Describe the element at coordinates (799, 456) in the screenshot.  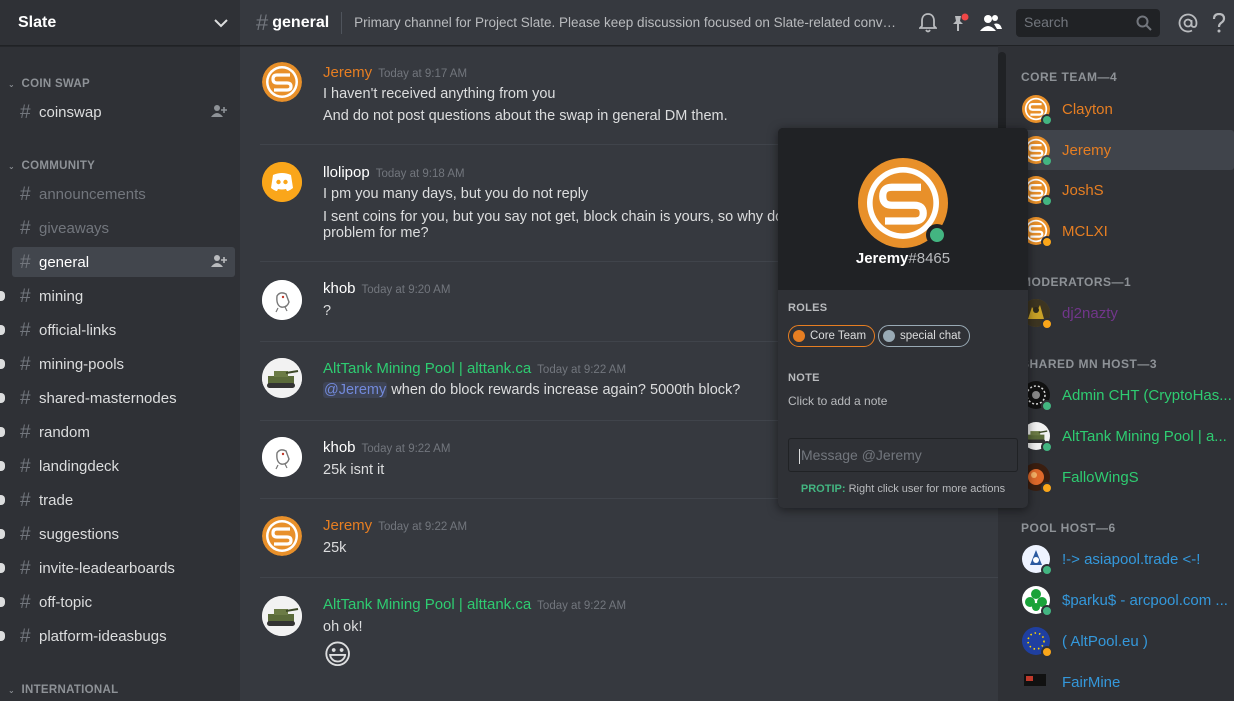
I see `text-caret` at that location.